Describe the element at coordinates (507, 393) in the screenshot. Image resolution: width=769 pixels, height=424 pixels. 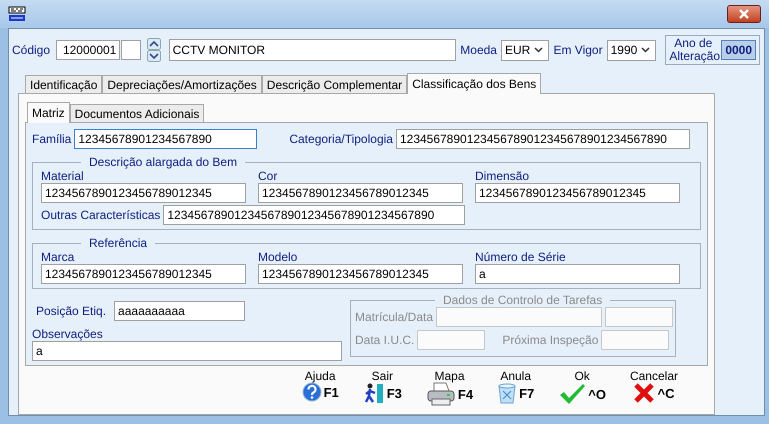
I see `recycle-bin-icon` at that location.